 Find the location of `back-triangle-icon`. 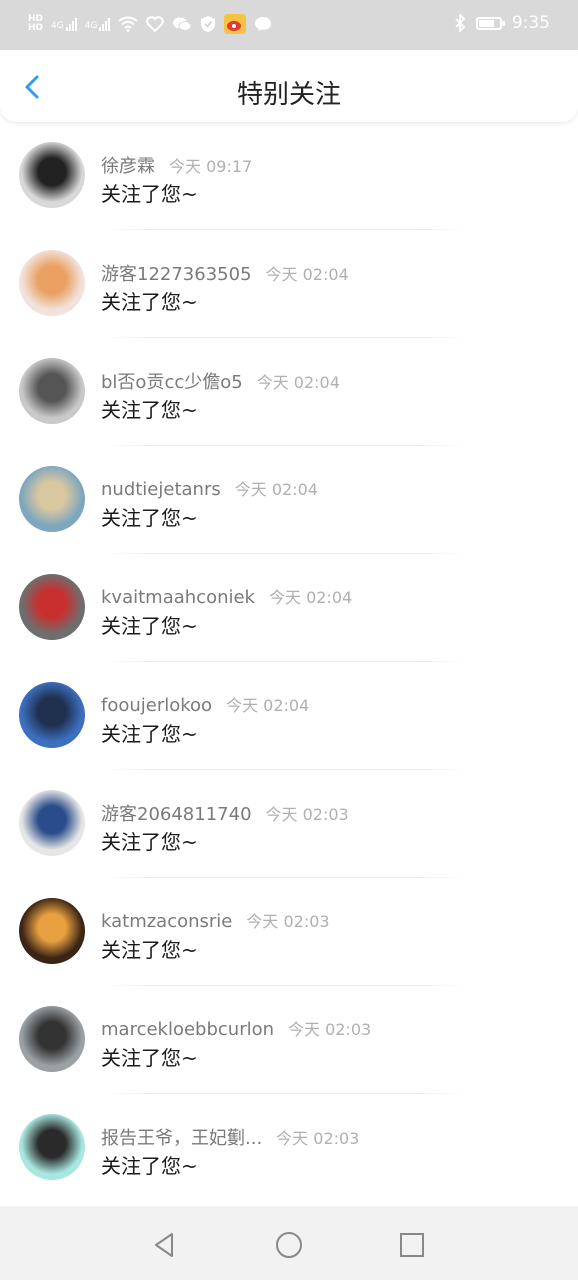

back-triangle-icon is located at coordinates (165, 1245).